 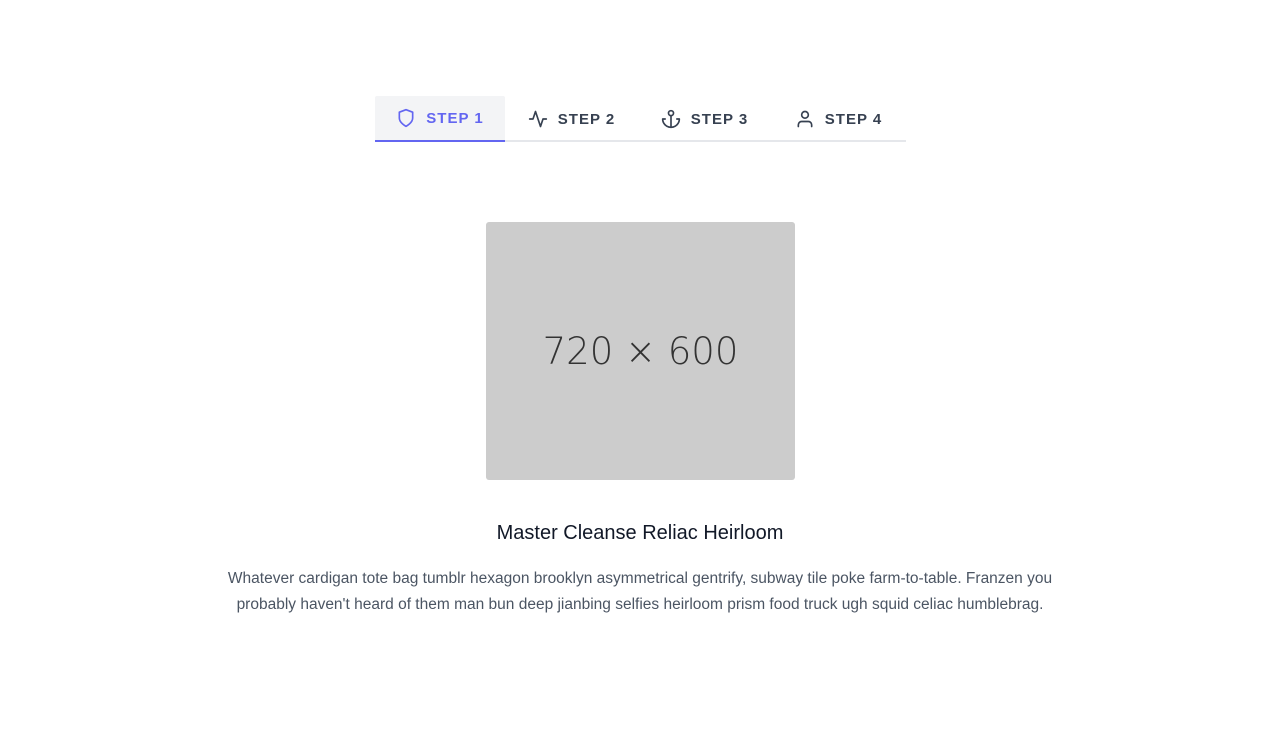 What do you see at coordinates (853, 119) in the screenshot?
I see `tab-step-4-label: STEP 4` at bounding box center [853, 119].